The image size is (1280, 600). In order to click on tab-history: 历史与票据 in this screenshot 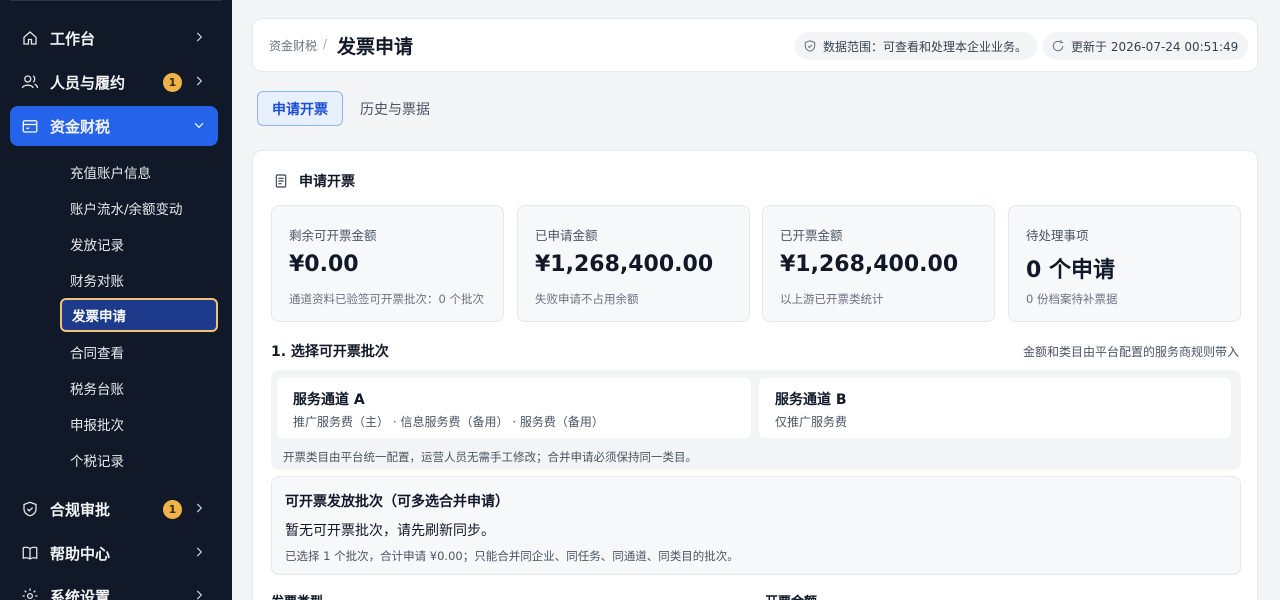, I will do `click(395, 108)`.